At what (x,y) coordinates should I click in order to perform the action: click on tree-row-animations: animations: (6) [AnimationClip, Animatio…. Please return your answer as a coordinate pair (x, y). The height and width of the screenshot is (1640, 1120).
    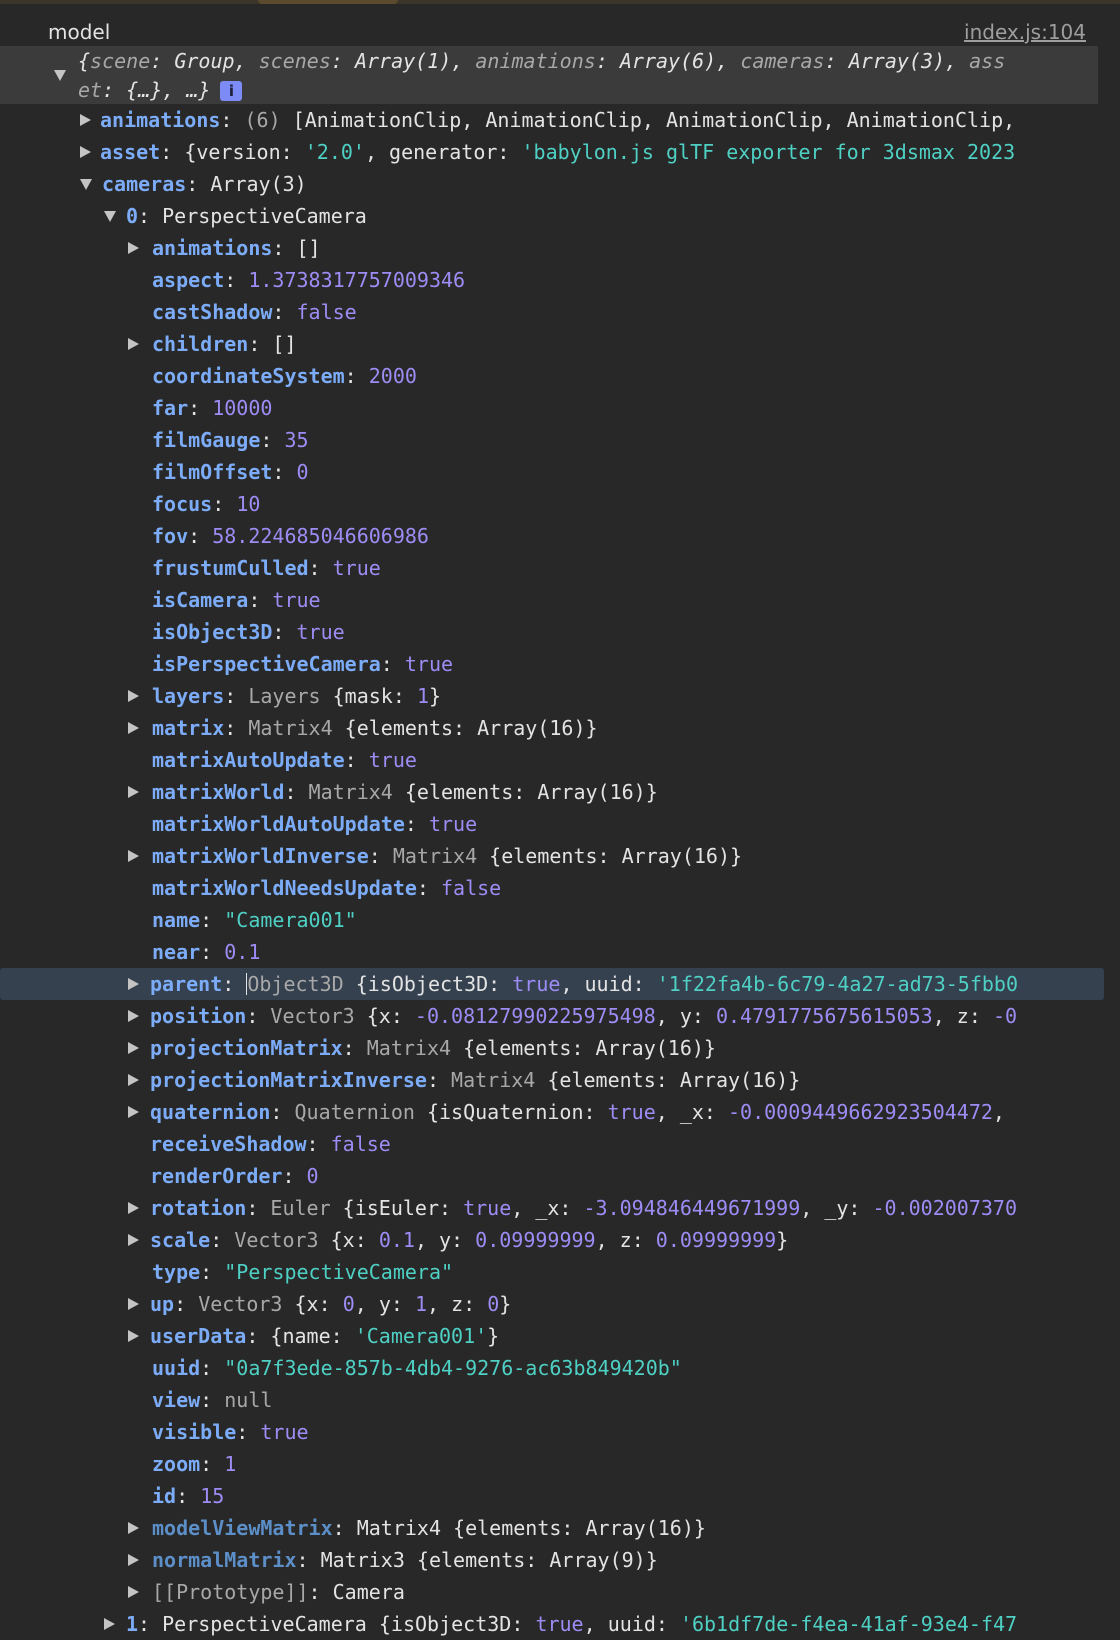
    Looking at the image, I should click on (550, 120).